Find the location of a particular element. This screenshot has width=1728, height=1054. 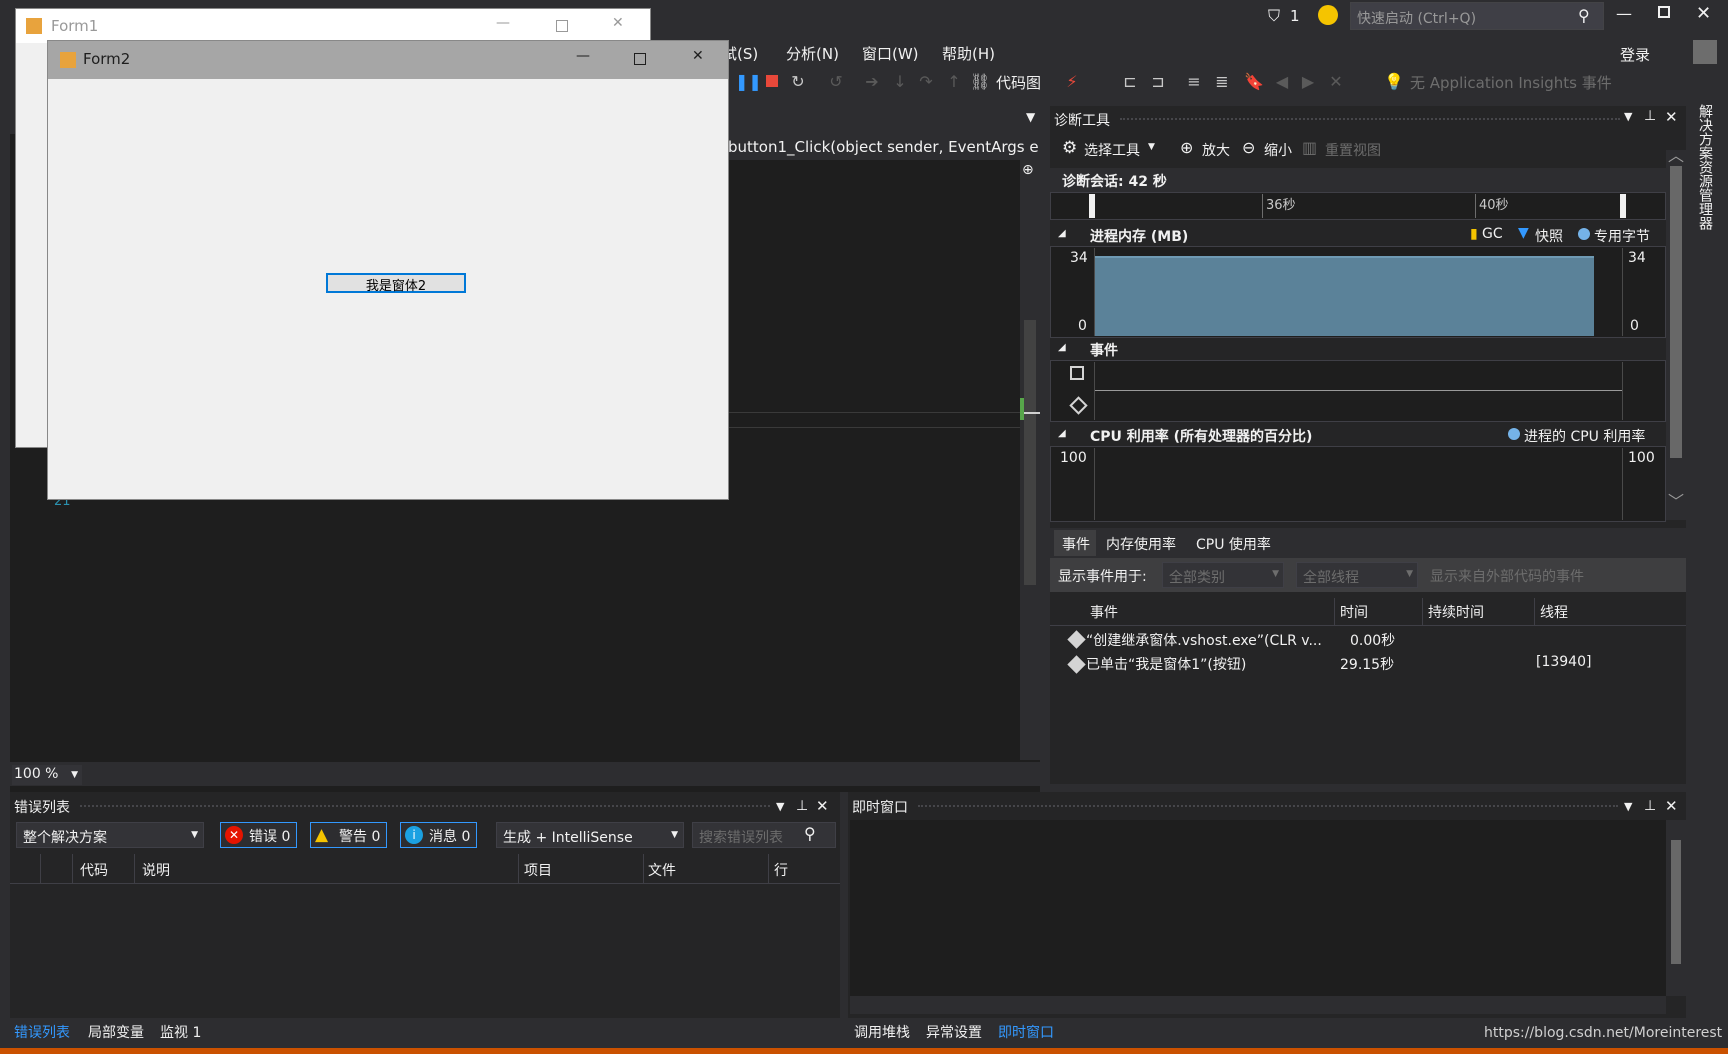

menu-help: 帮助(H) is located at coordinates (968, 53).